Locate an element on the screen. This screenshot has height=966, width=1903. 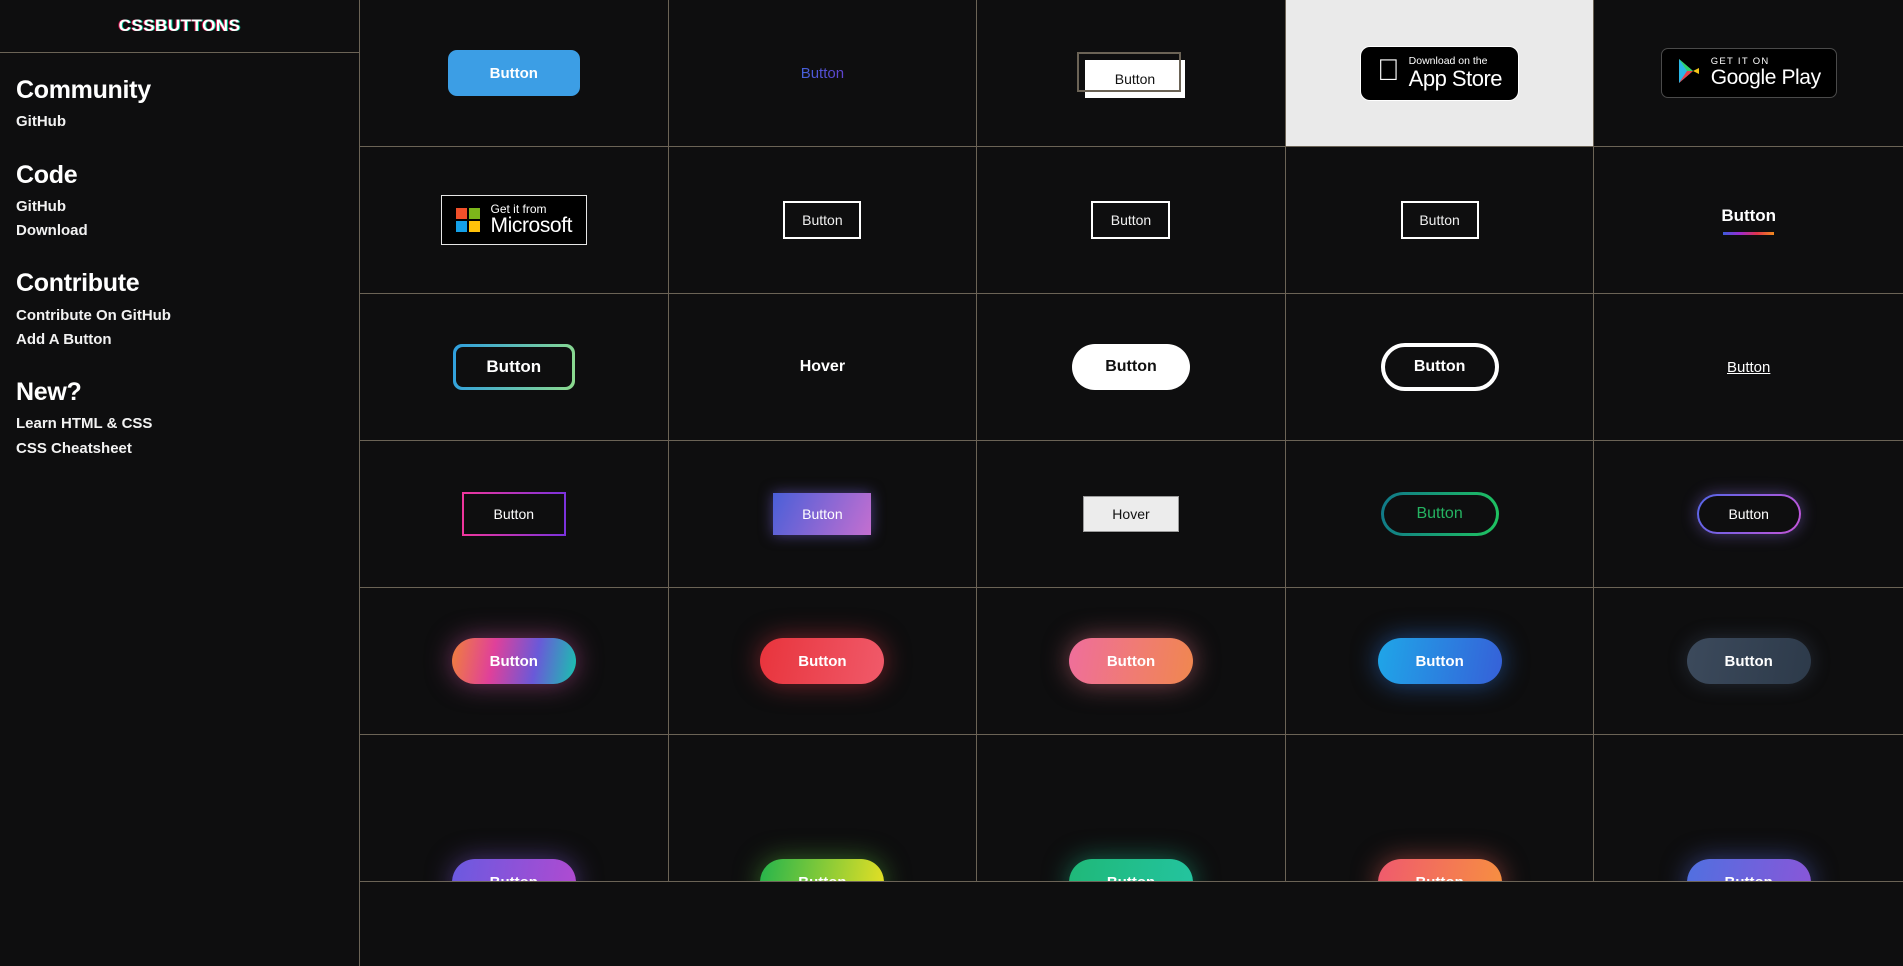
microsoft-badge-button: Get it from Microsoft is located at coordinates (514, 220).